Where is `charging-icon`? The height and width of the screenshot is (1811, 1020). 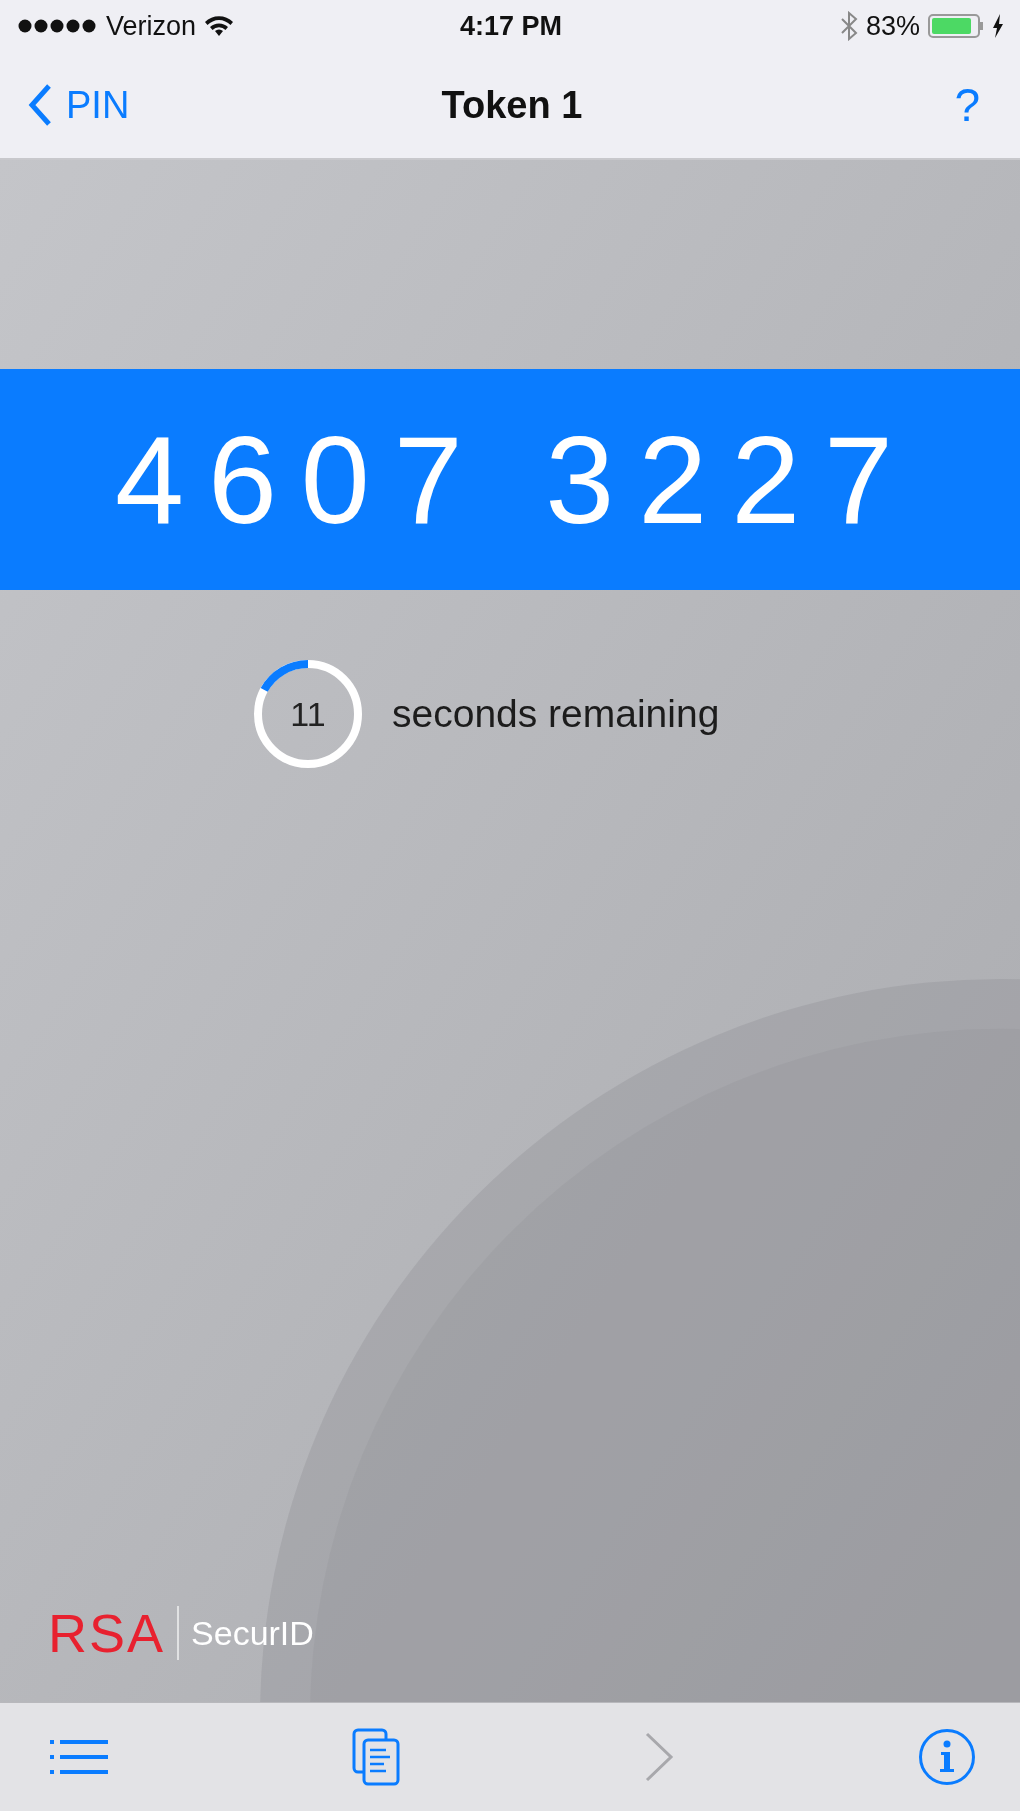 charging-icon is located at coordinates (998, 26).